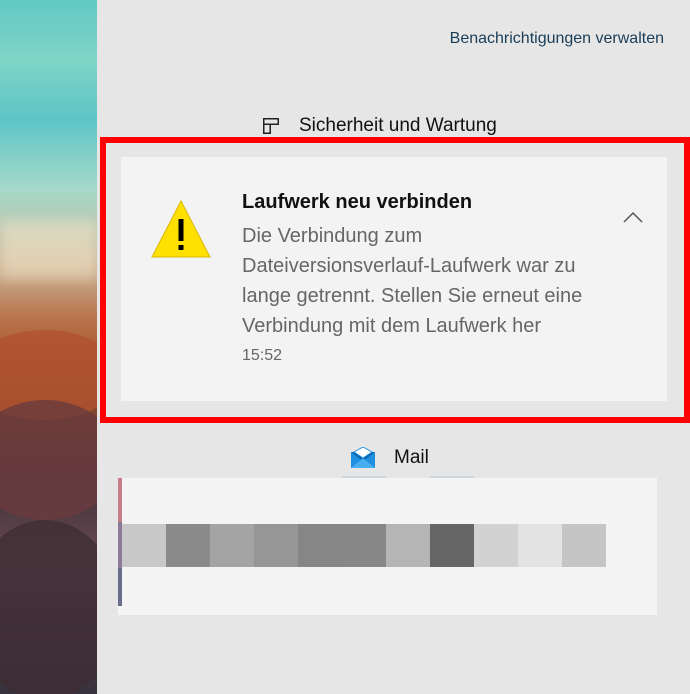 The image size is (690, 694). Describe the element at coordinates (262, 355) in the screenshot. I see `notification-time: 15:52` at that location.